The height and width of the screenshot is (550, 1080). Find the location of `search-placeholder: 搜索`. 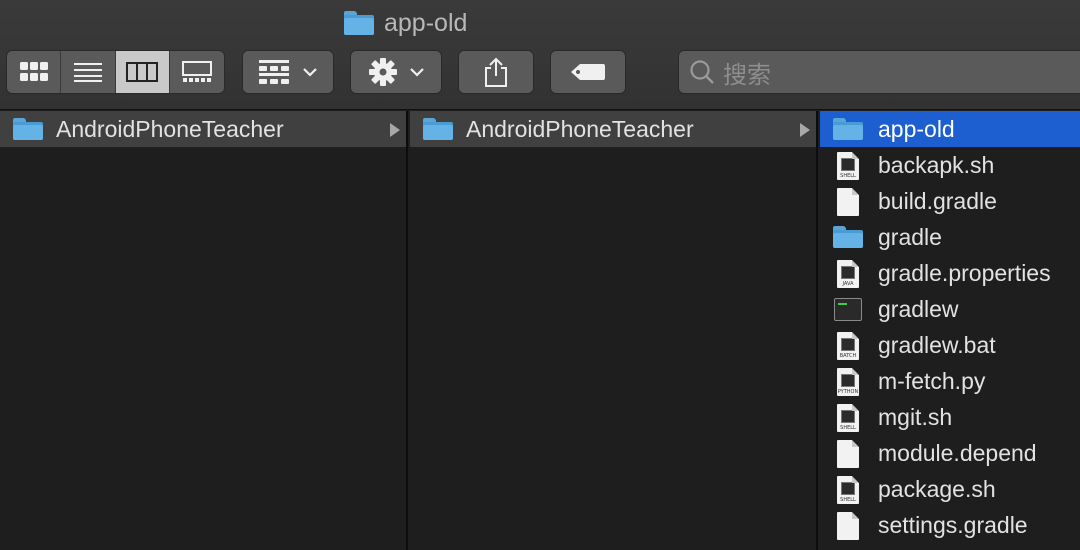

search-placeholder: 搜索 is located at coordinates (747, 75).